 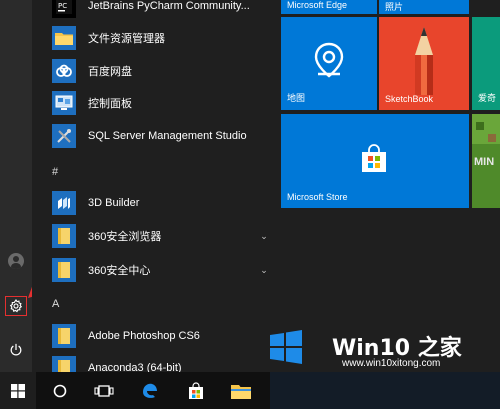 I want to click on app-item-control-panel: 控制面板, so click(x=165, y=103).